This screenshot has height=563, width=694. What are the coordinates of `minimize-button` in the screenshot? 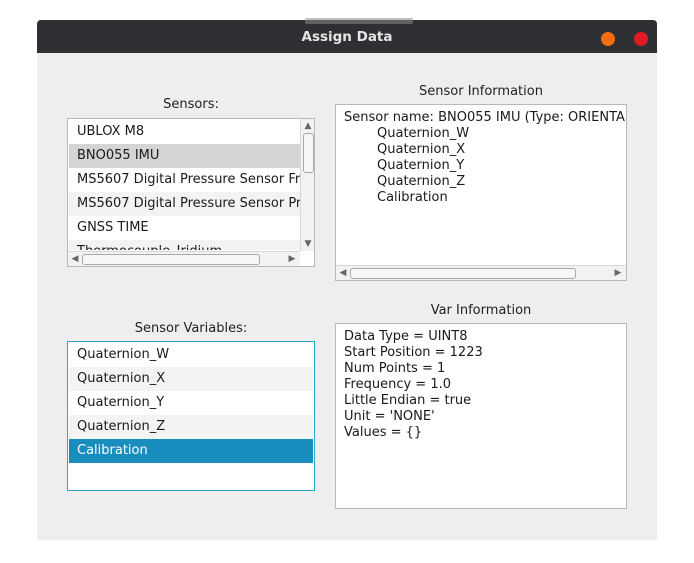 It's located at (608, 39).